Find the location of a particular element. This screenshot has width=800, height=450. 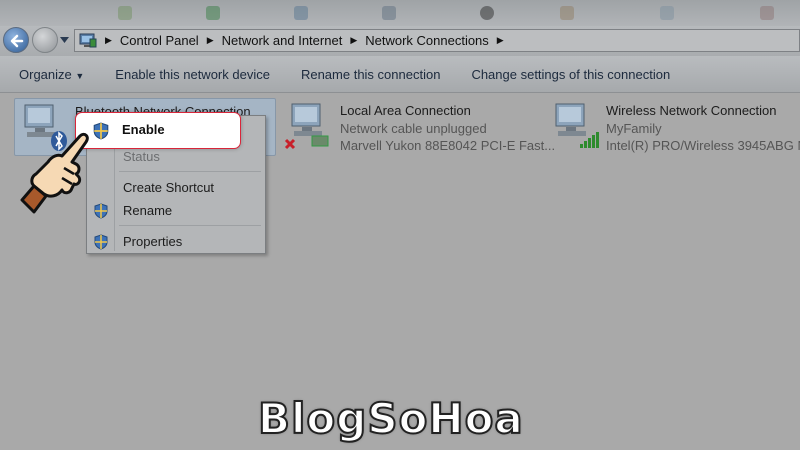

ethernet-network-icon is located at coordinates (306, 126).